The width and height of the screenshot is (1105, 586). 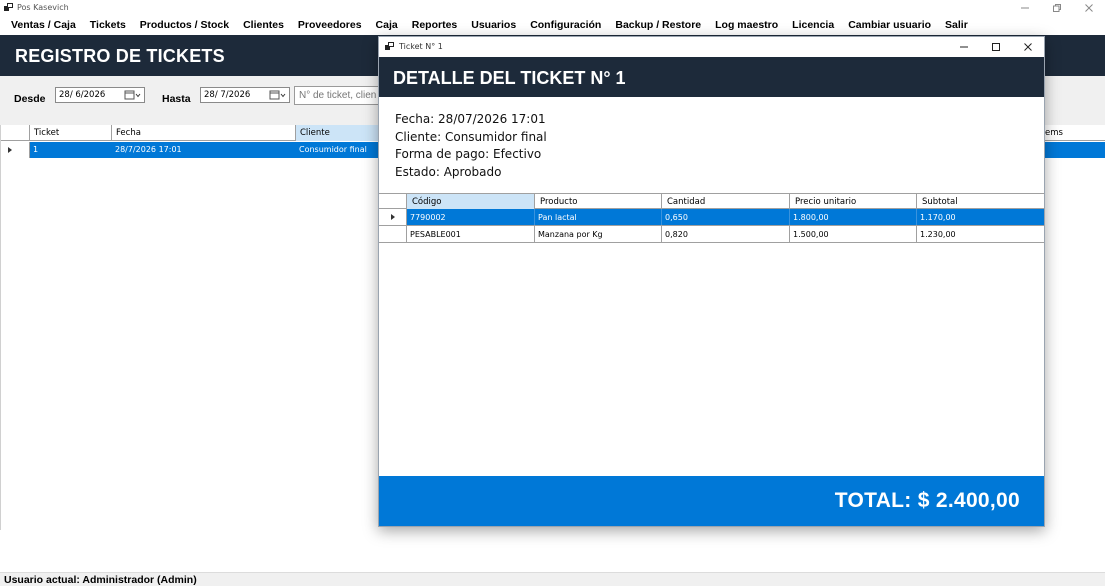 I want to click on col-producto: Producto, so click(x=598, y=201).